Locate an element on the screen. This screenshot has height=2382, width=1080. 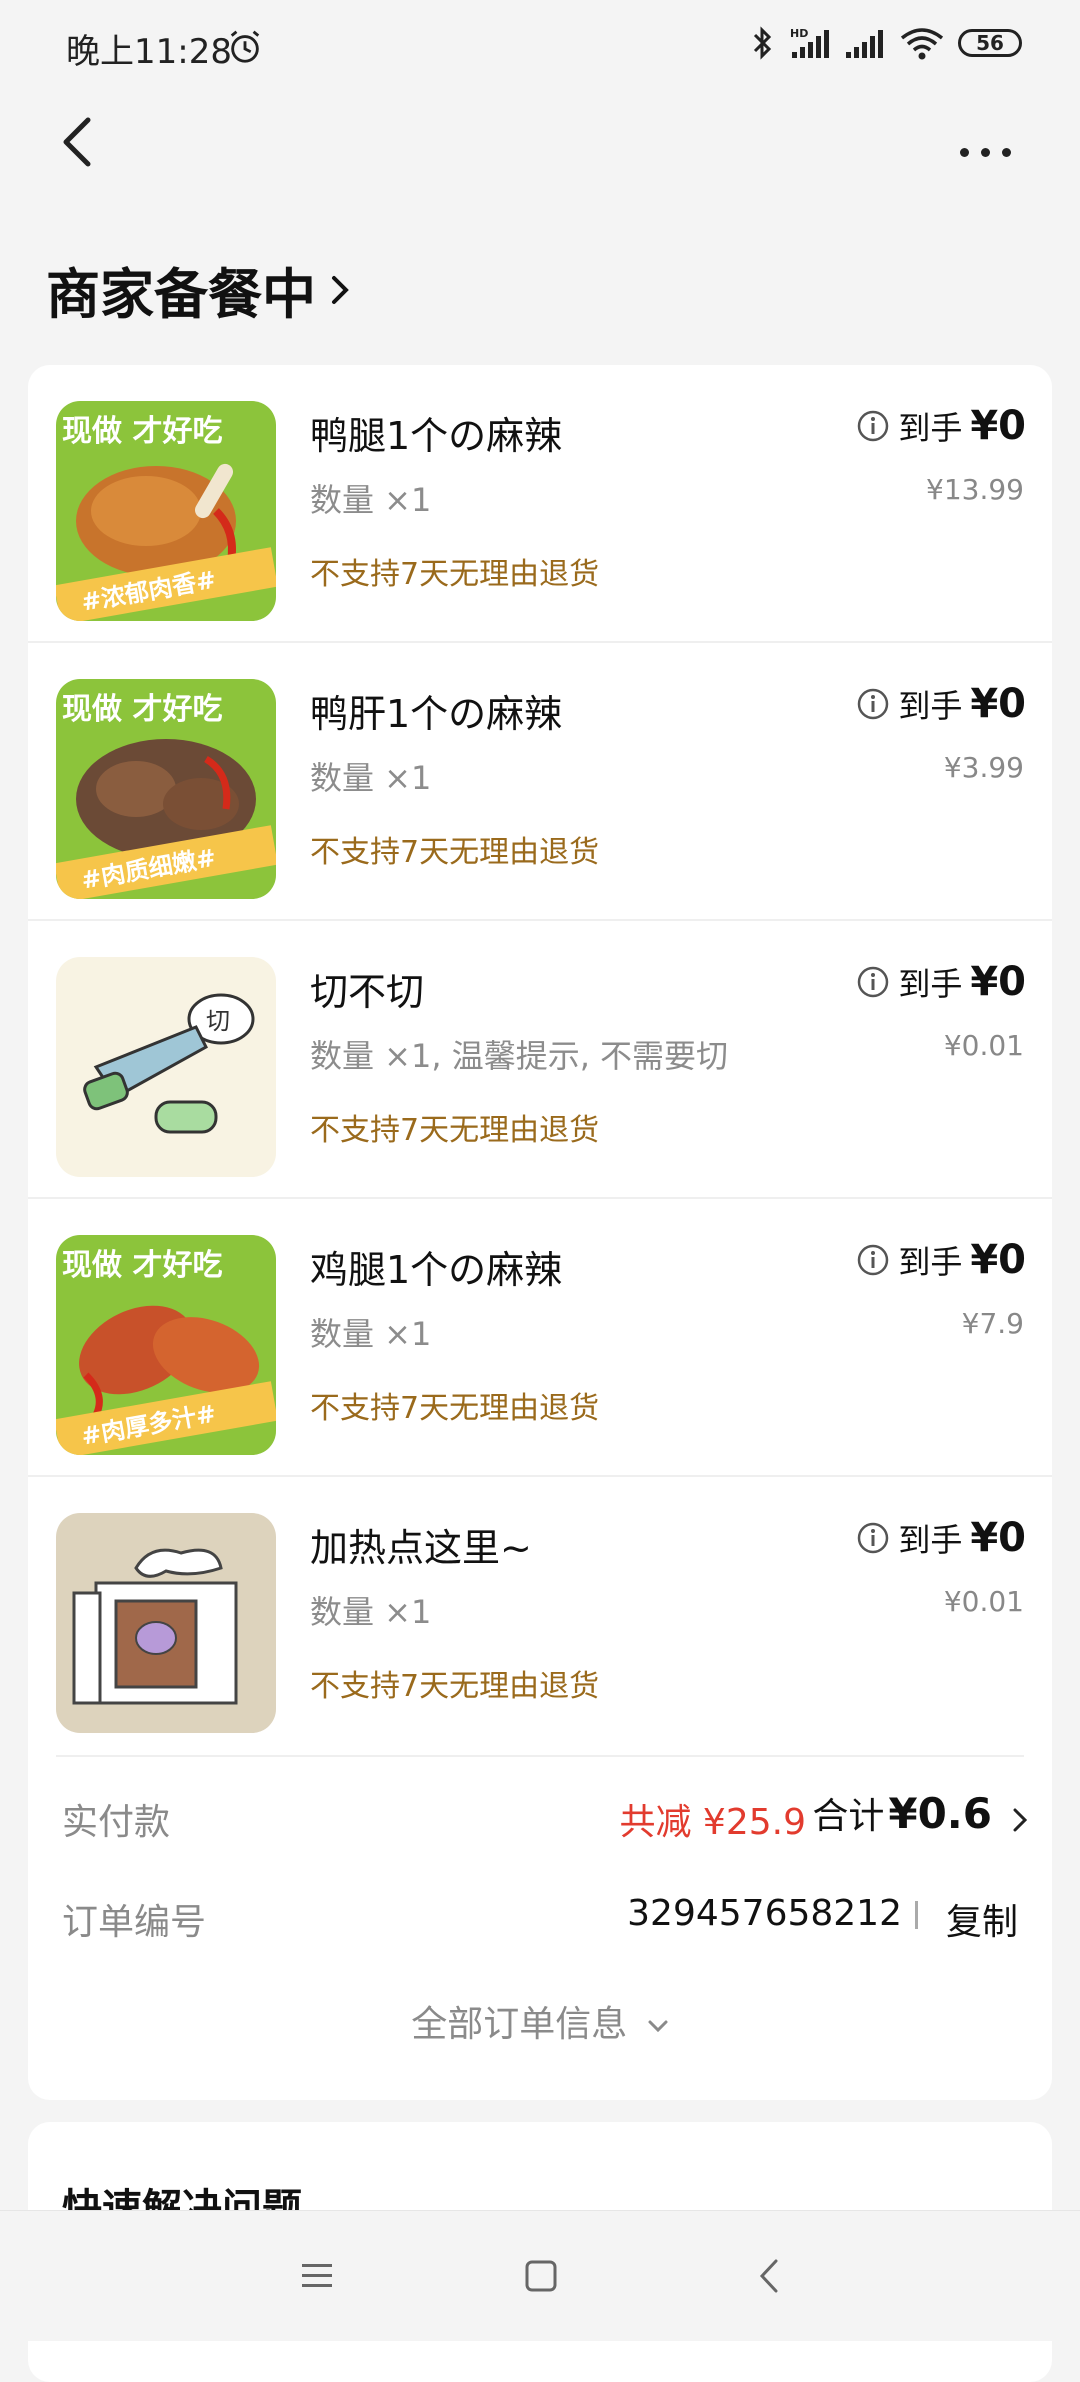
status-bar: 晚上11:28 HD 56 is located at coordinates (540, 50).